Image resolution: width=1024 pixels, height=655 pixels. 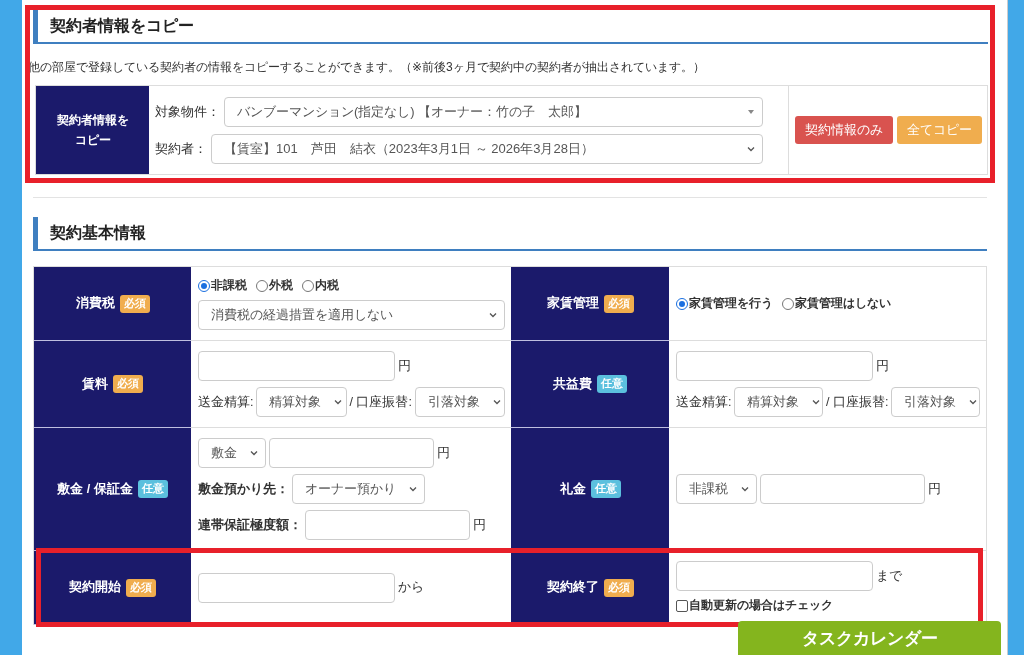 I want to click on select-field: オーナー預かり, so click(x=358, y=489).